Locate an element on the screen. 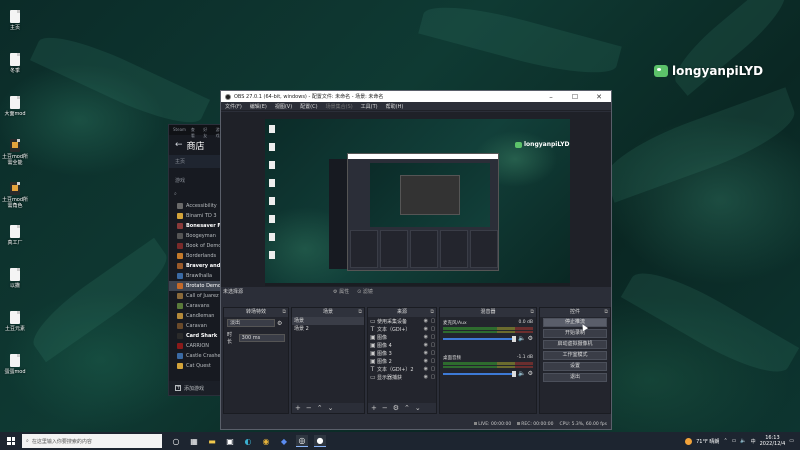 This screenshot has height=450, width=800. list-item: Caravan is located at coordinates (198, 326).